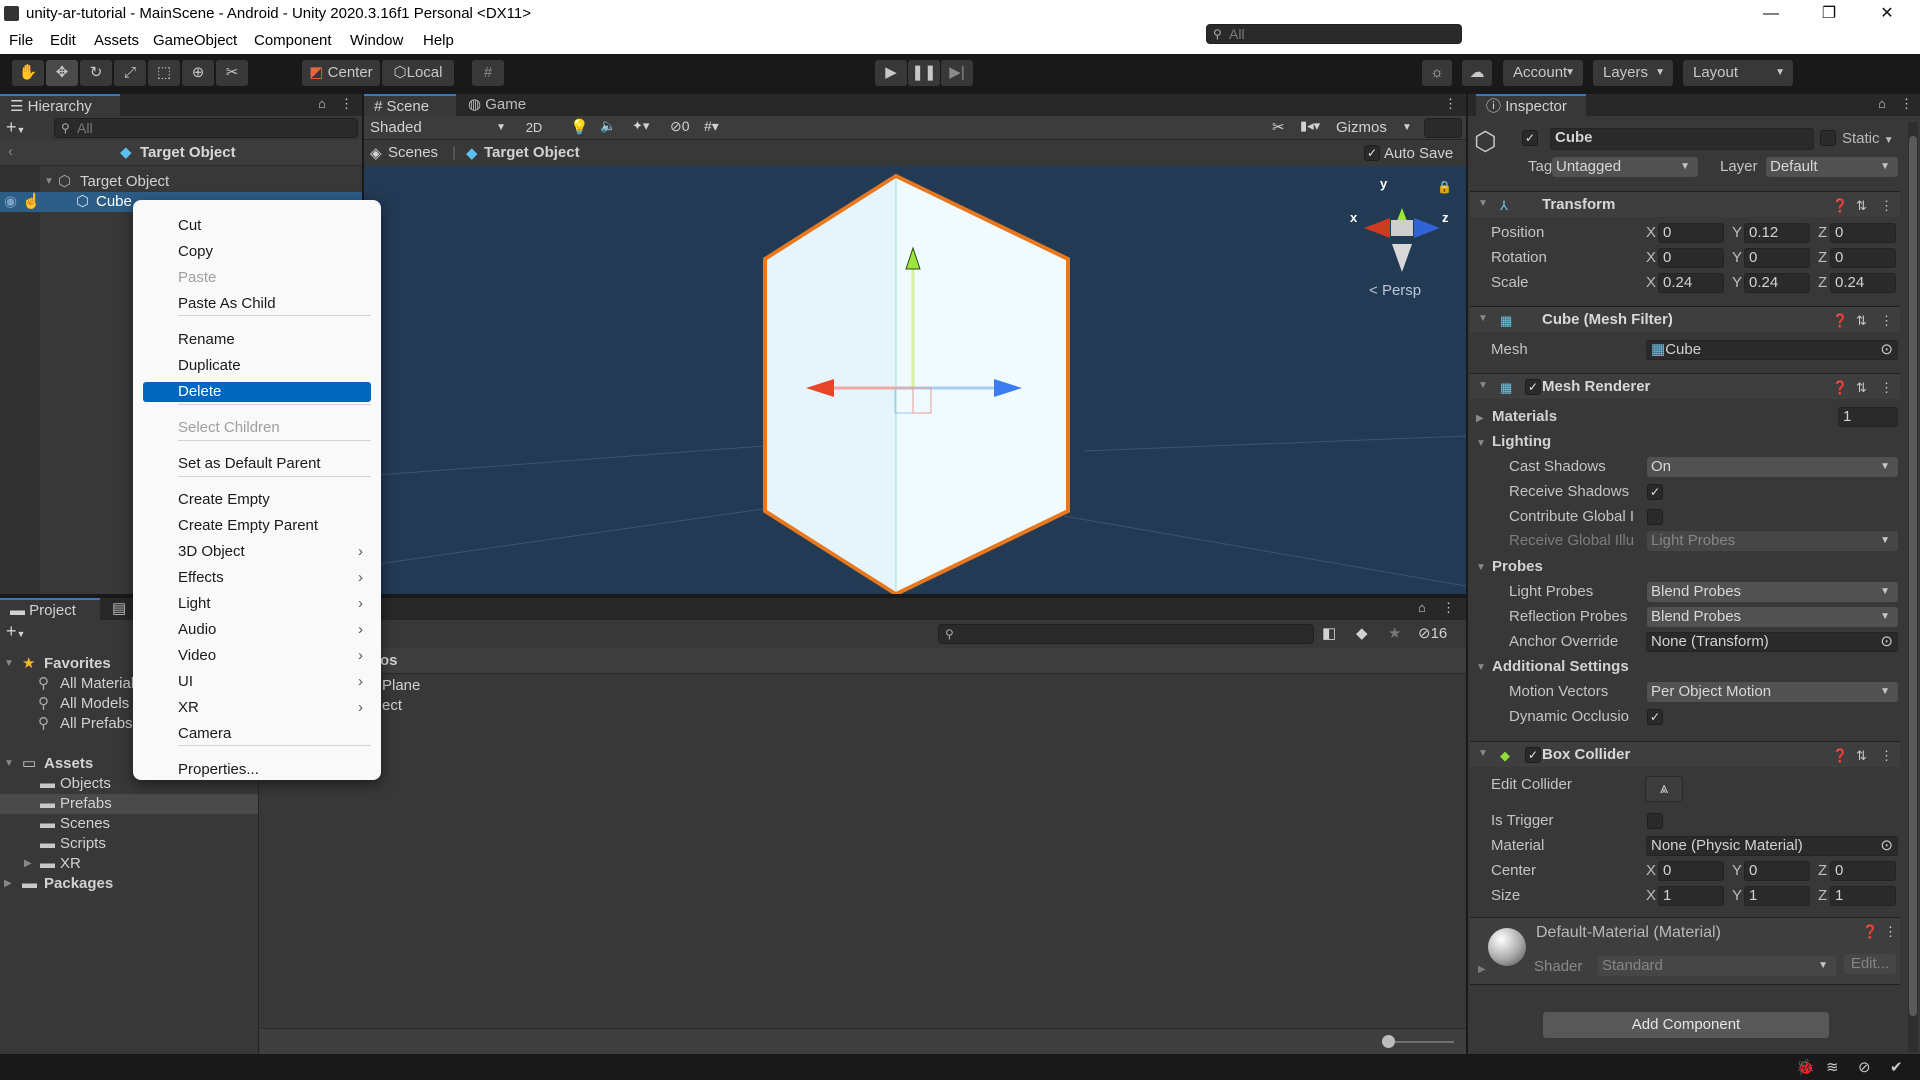  Describe the element at coordinates (1777, 233) in the screenshot. I see `vector-y-field: 0.12` at that location.